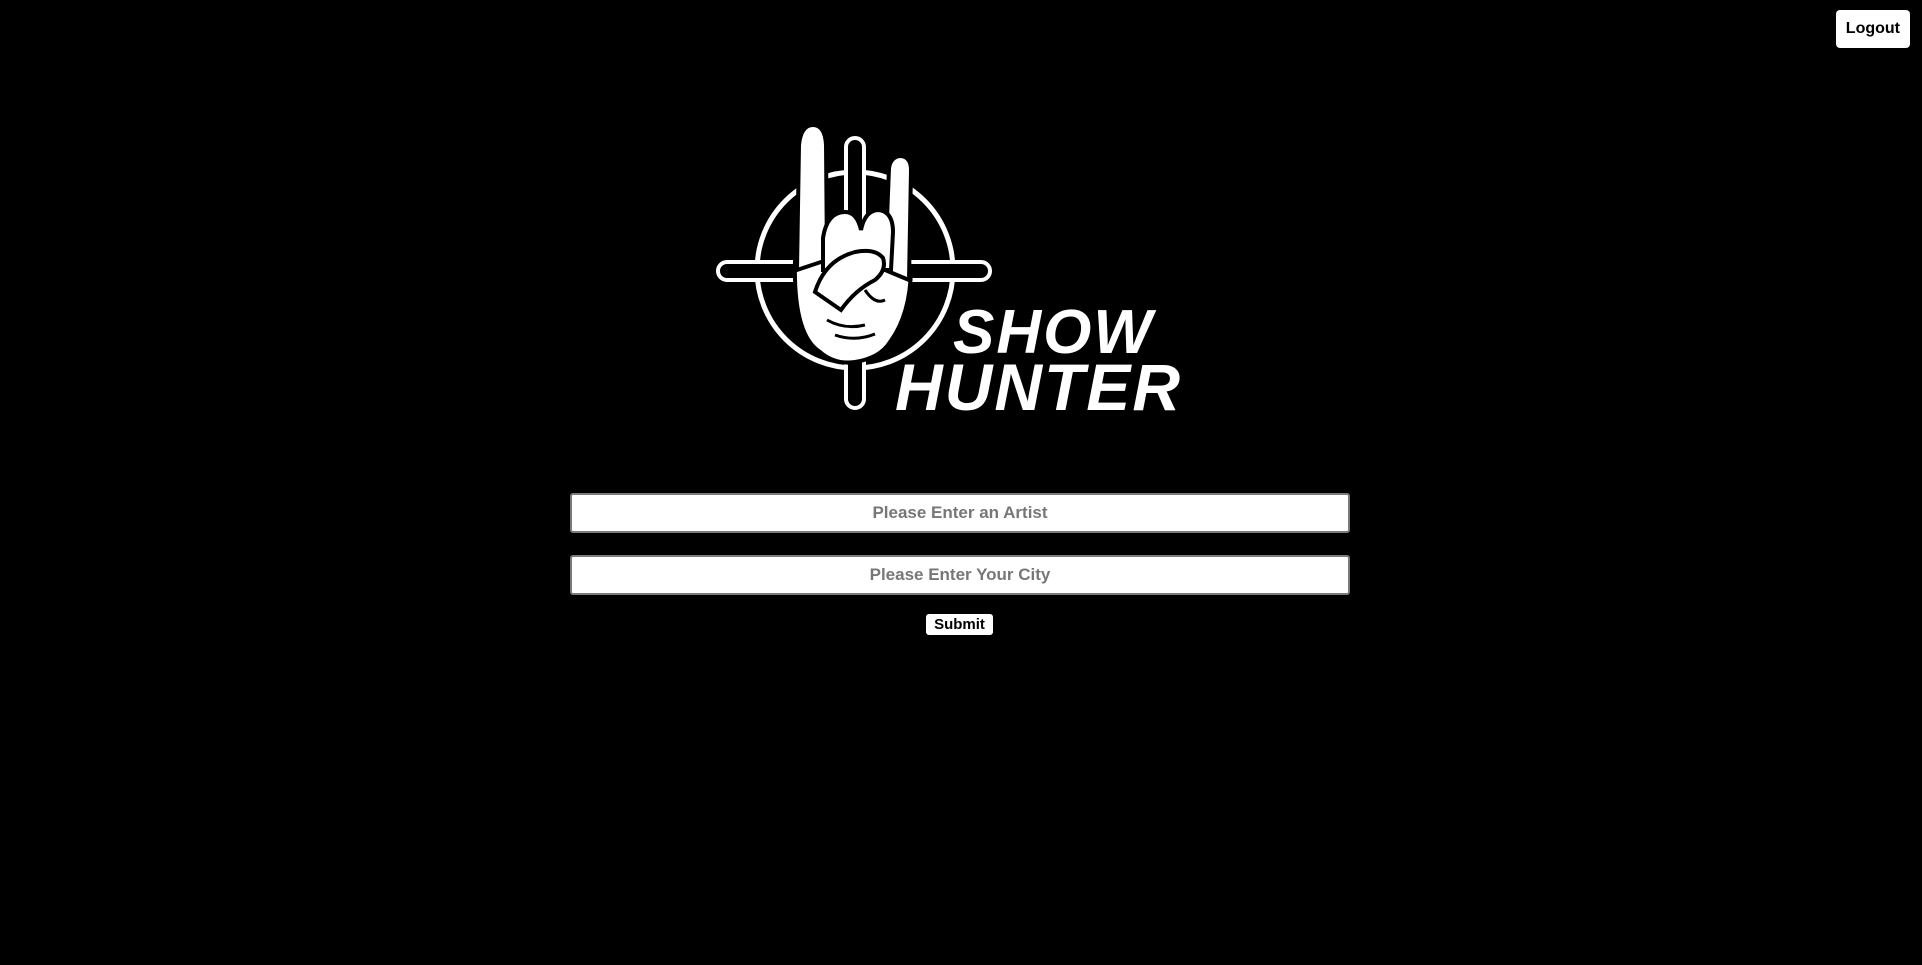 The height and width of the screenshot is (965, 1922). What do you see at coordinates (1872, 29) in the screenshot?
I see `logout-button: Logout` at bounding box center [1872, 29].